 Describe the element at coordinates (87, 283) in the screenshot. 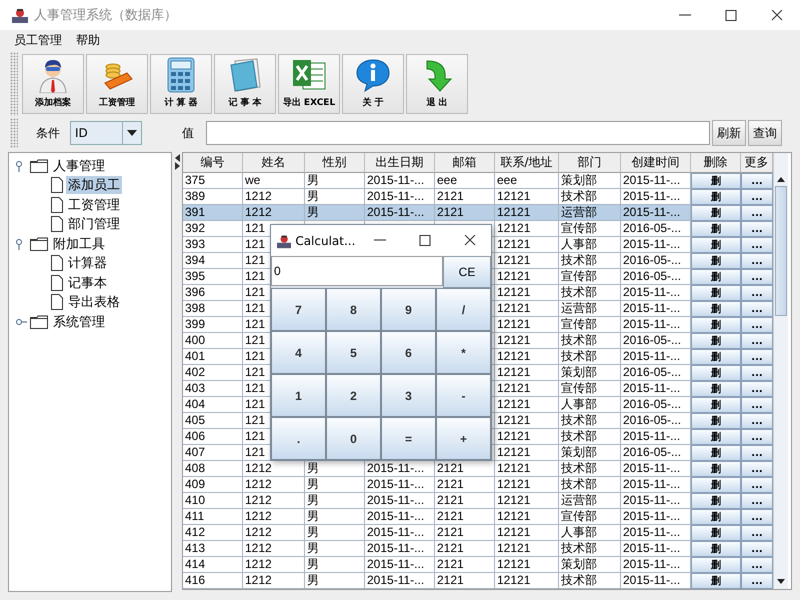

I see `tree-item: 记事本` at that location.